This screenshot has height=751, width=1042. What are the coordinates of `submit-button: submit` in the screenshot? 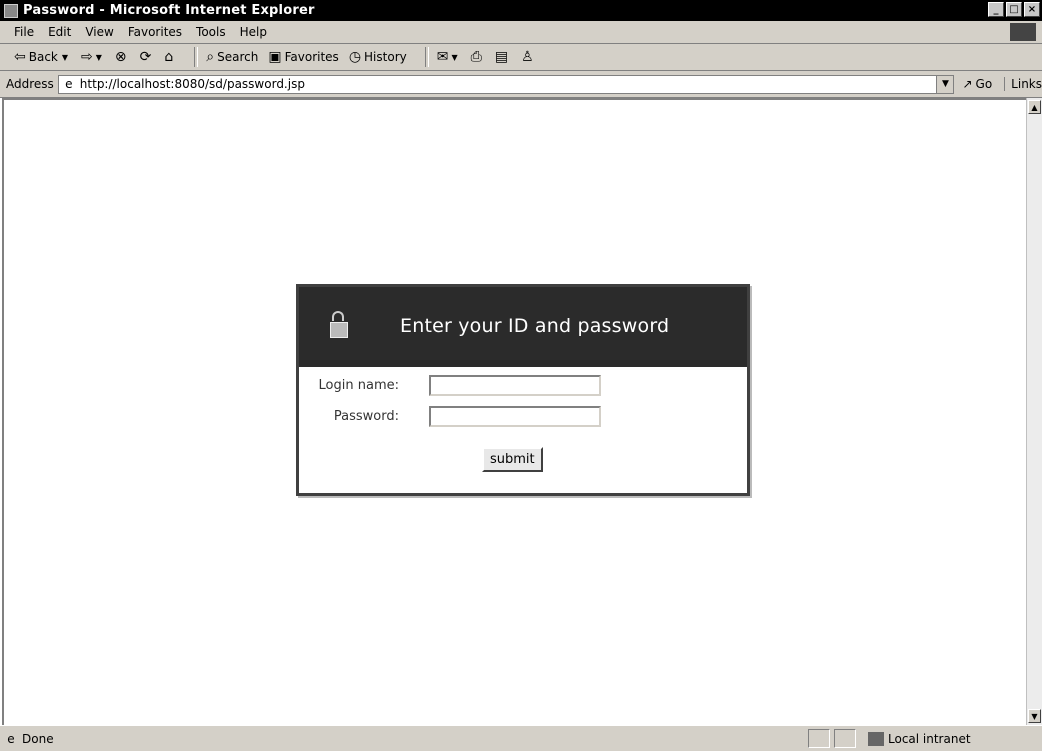 It's located at (512, 459).